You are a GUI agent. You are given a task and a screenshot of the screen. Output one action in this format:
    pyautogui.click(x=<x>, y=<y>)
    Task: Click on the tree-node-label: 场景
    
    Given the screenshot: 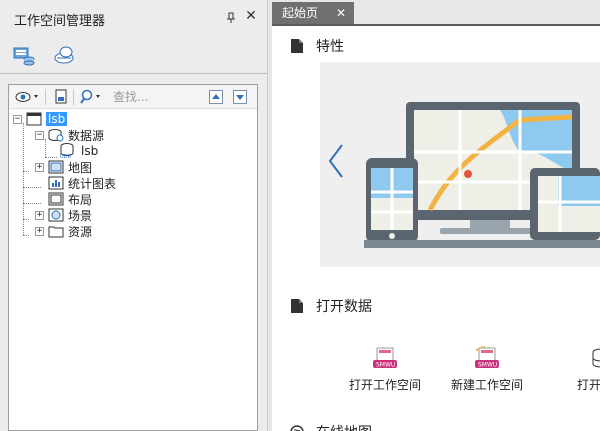 What is the action you would take?
    pyautogui.click(x=80, y=215)
    